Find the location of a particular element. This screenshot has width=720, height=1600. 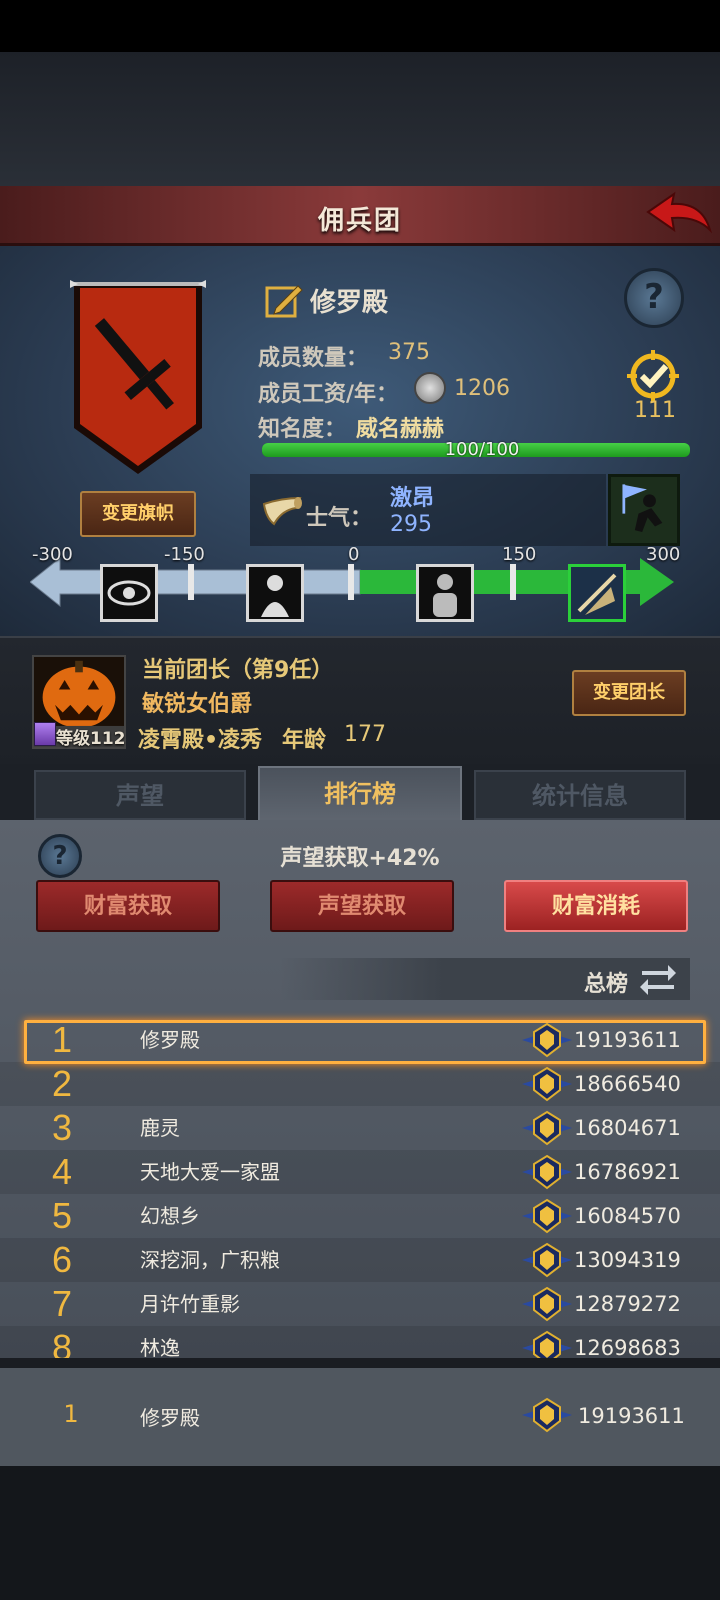

change-leader-button: 变更团长 is located at coordinates (629, 693).